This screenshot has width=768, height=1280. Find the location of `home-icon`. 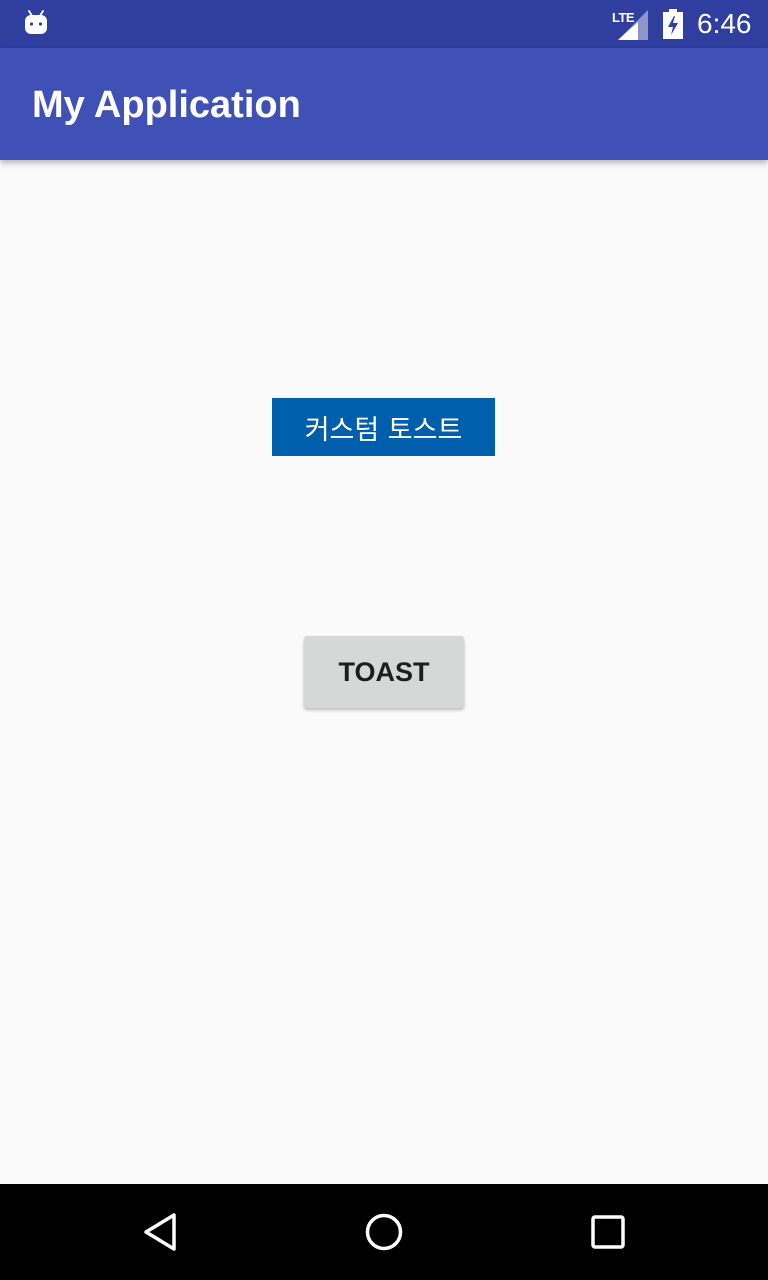

home-icon is located at coordinates (384, 1232).